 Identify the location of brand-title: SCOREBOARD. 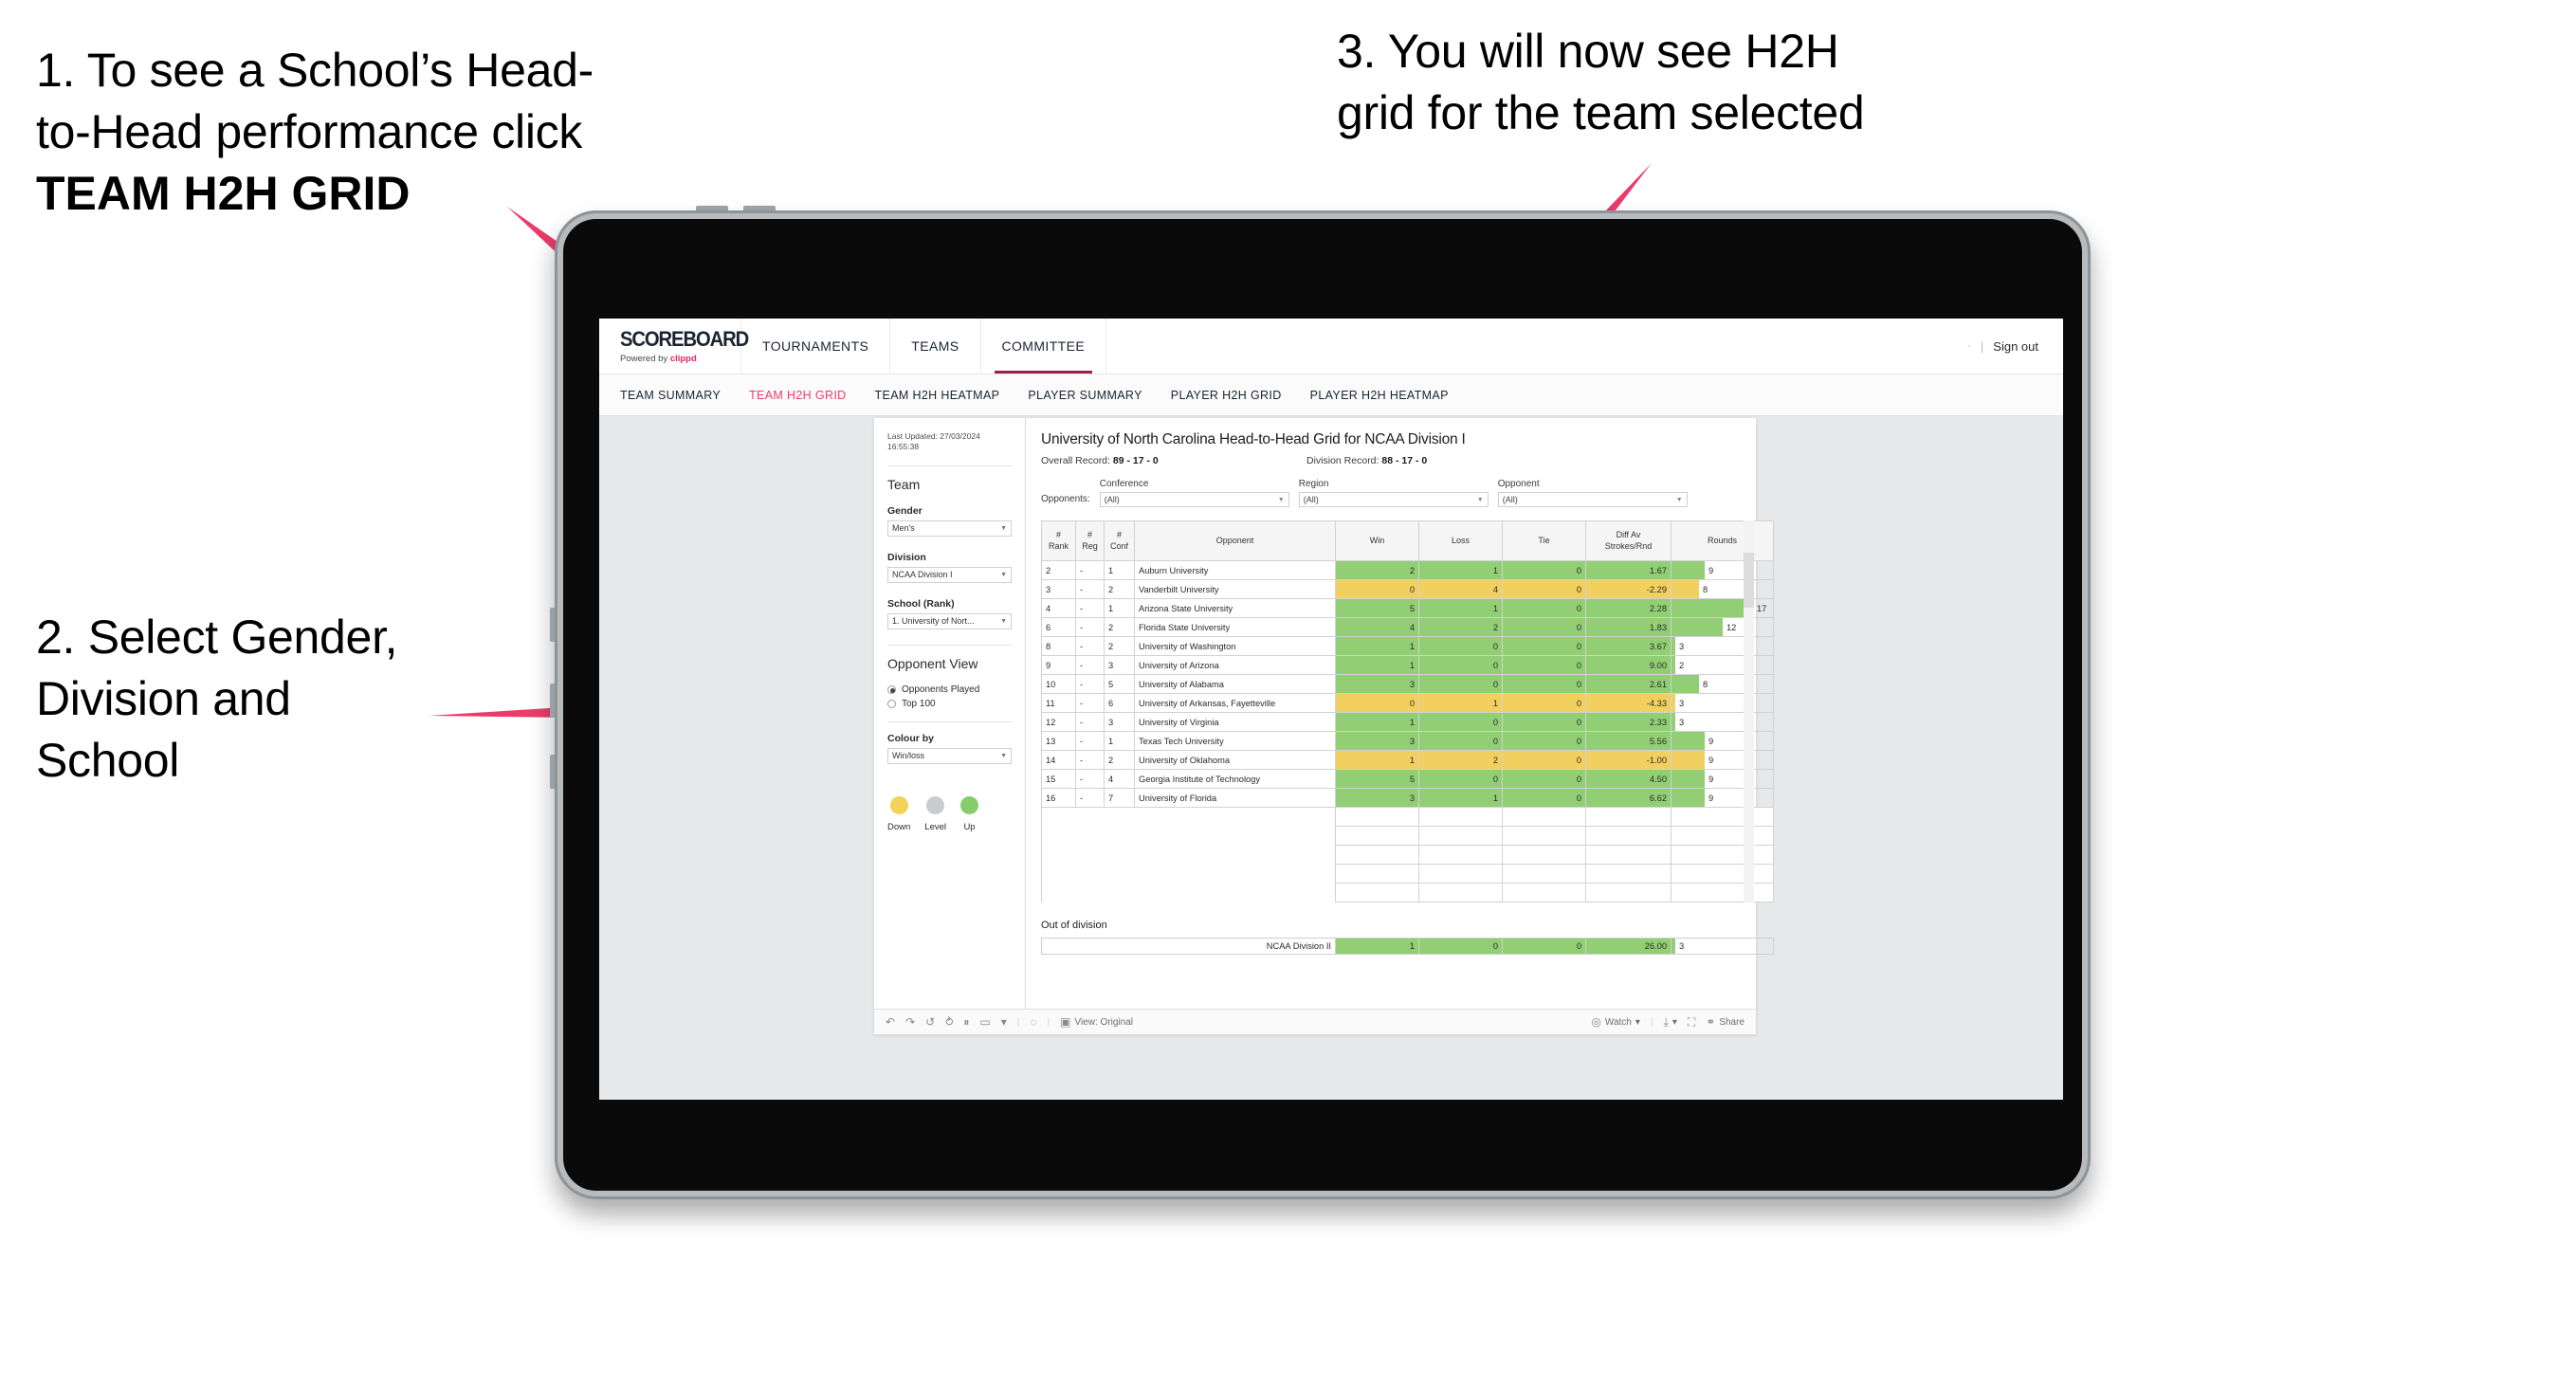
(684, 338).